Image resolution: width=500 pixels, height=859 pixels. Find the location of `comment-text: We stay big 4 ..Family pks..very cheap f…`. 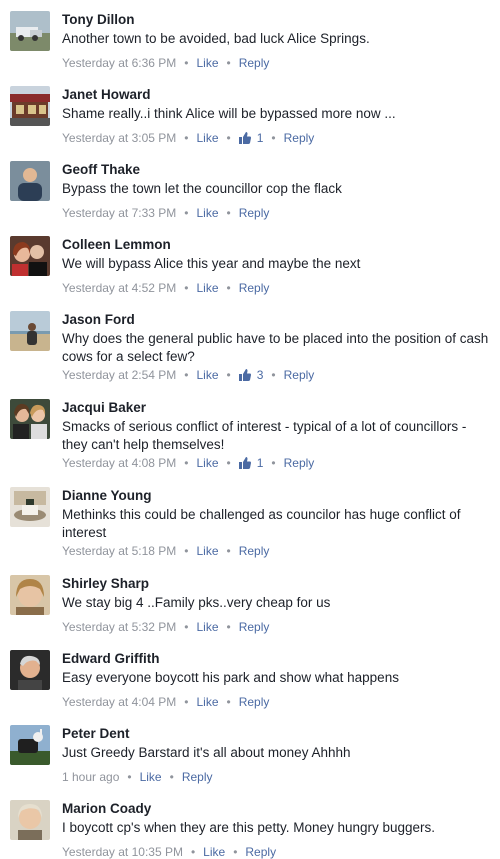

comment-text: We stay big 4 ..Family pks..very cheap f… is located at coordinates (196, 602).